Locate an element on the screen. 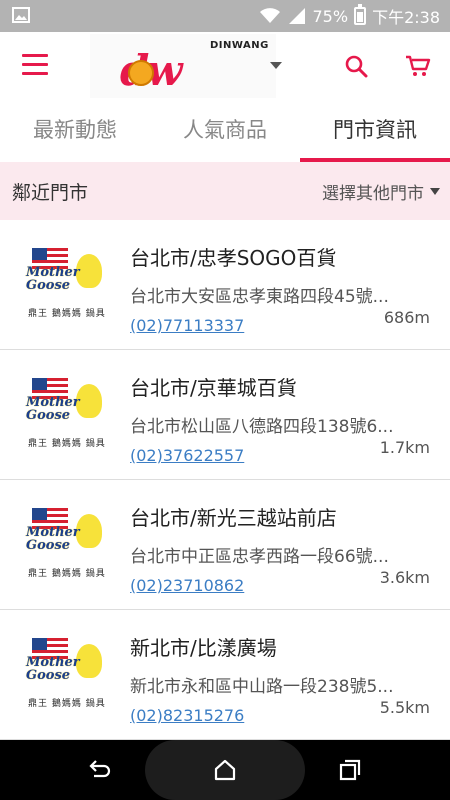 This screenshot has height=800, width=450. menu-icon is located at coordinates (35, 65).